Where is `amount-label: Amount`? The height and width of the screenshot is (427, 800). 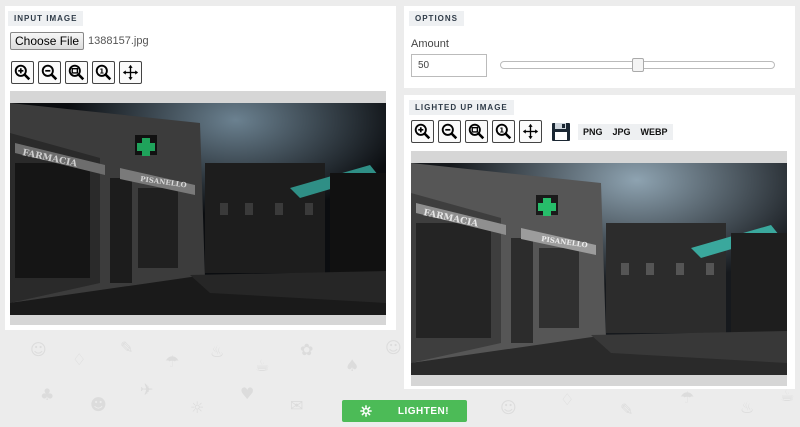
amount-label: Amount is located at coordinates (430, 44).